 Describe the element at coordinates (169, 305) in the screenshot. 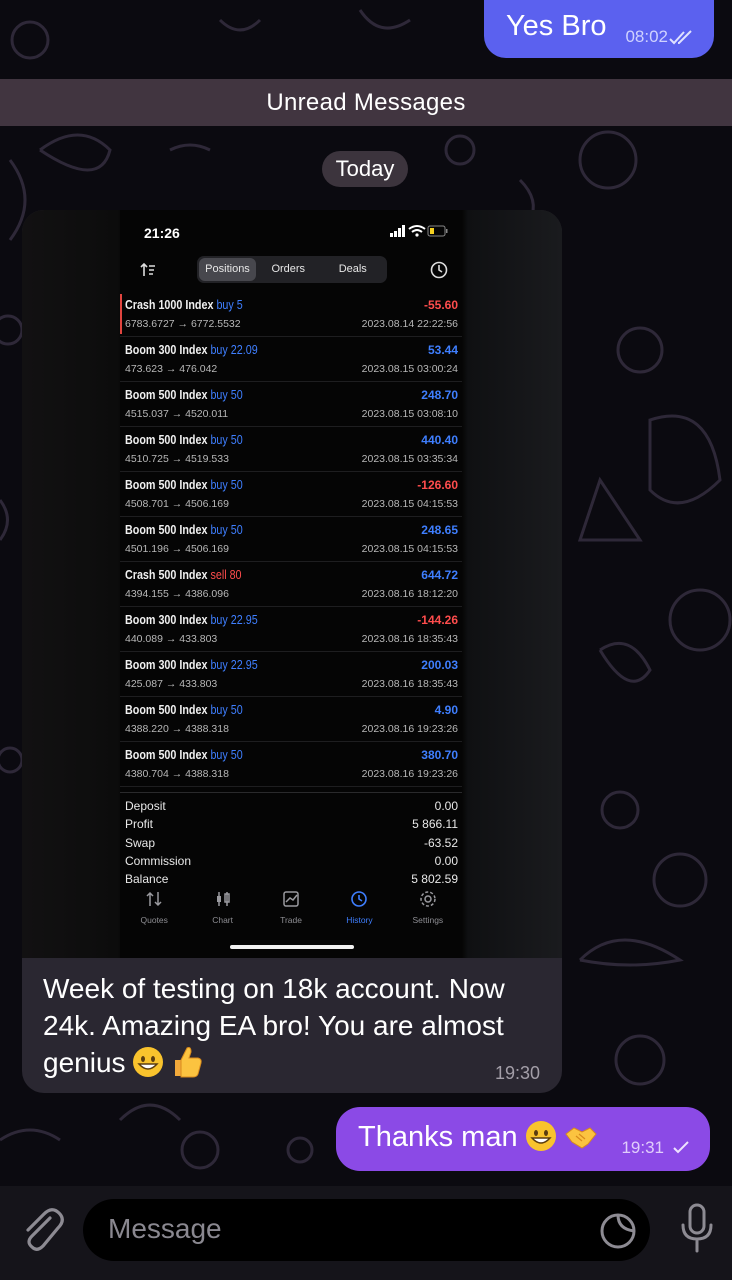

I see `symbol-name: Crash 1000 Index` at that location.